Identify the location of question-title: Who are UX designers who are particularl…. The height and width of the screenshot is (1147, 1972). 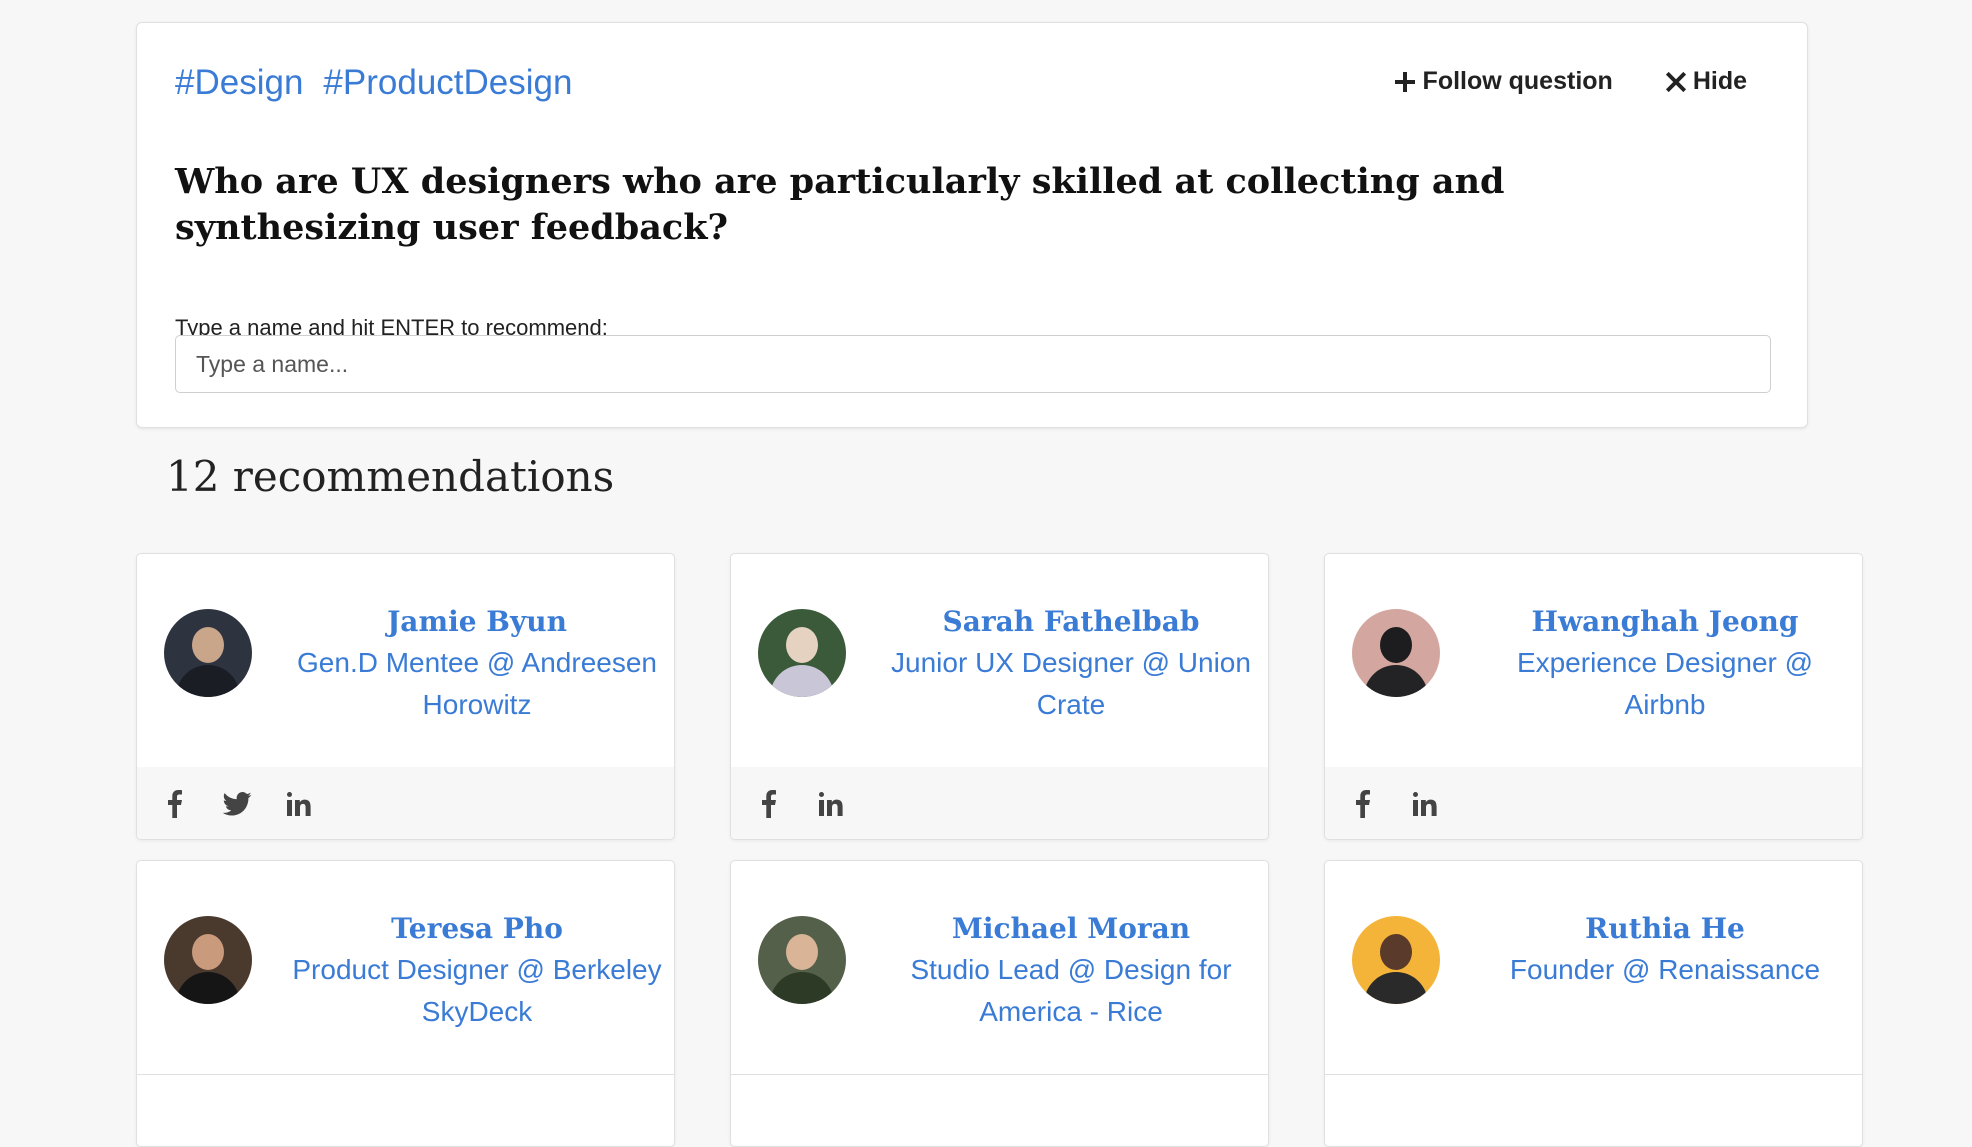
(840, 204).